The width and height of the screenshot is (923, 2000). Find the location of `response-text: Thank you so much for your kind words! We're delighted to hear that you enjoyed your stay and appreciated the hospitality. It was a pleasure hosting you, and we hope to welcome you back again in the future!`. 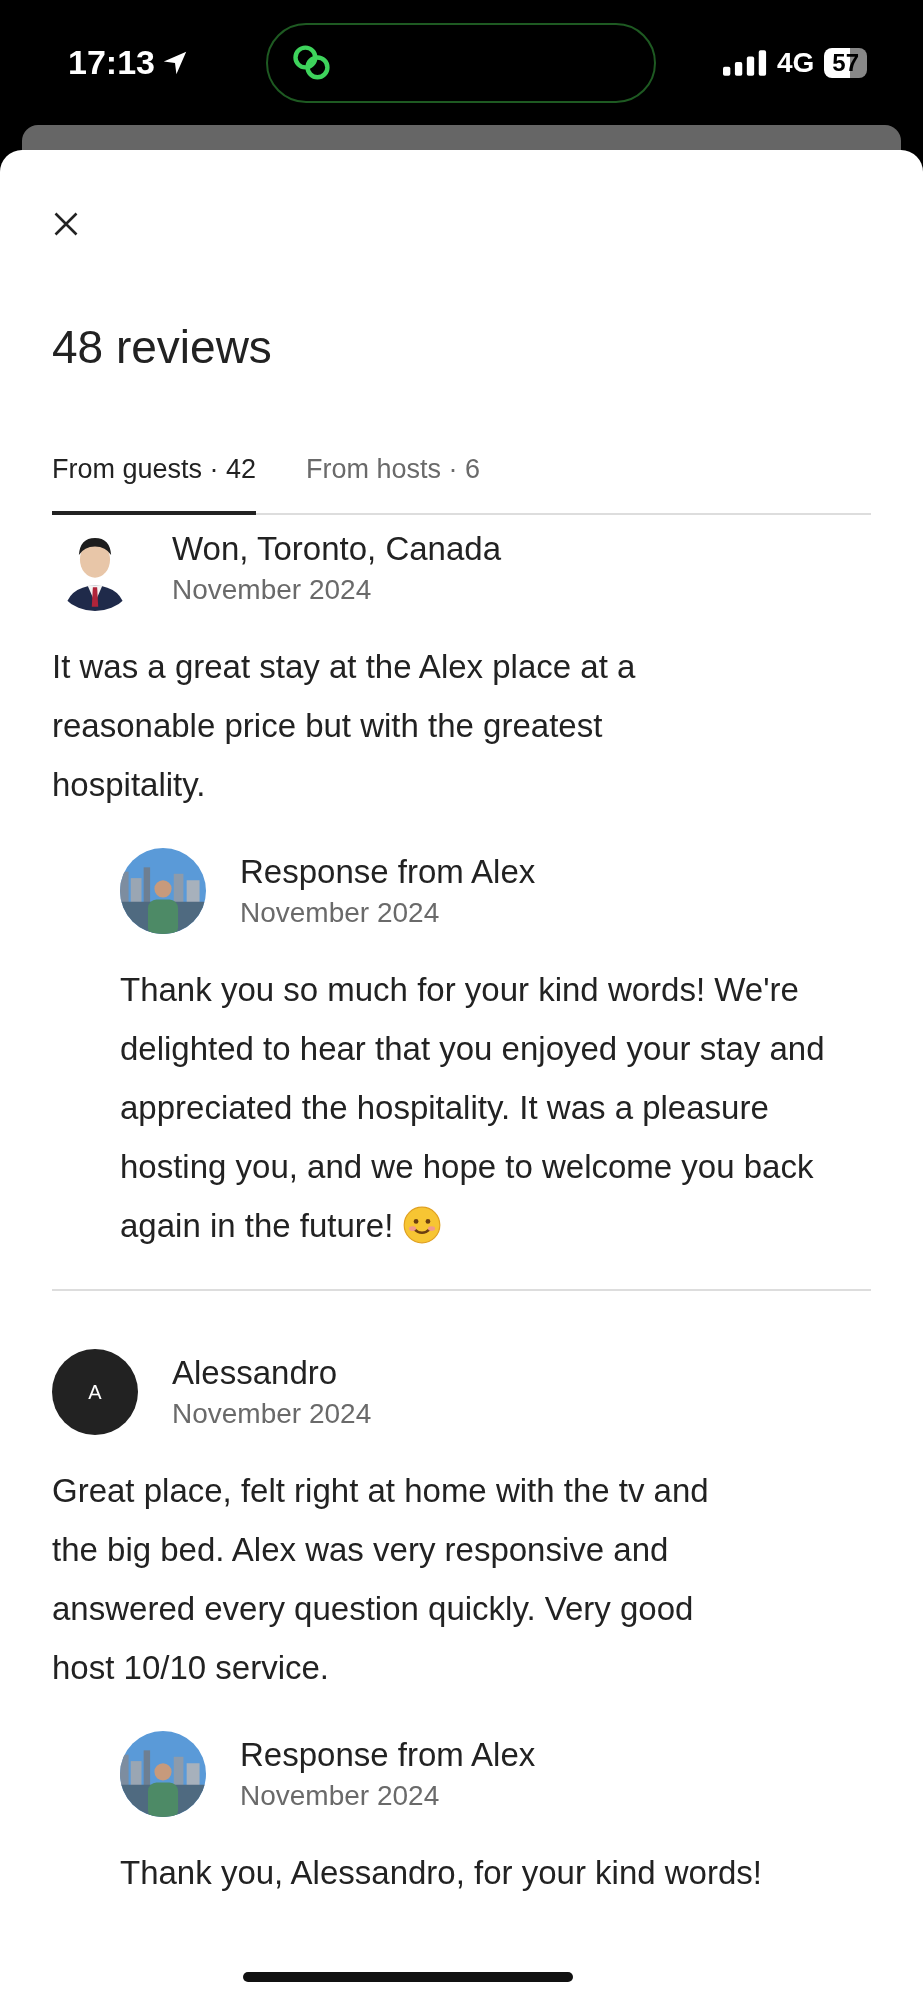

response-text: Thank you so much for your kind words! We're delighted to hear that you enjoyed your stay and appreciated the hospitality. It was a pleasure hosting you, and we hope to welcome you back again in the future! is located at coordinates (473, 1108).